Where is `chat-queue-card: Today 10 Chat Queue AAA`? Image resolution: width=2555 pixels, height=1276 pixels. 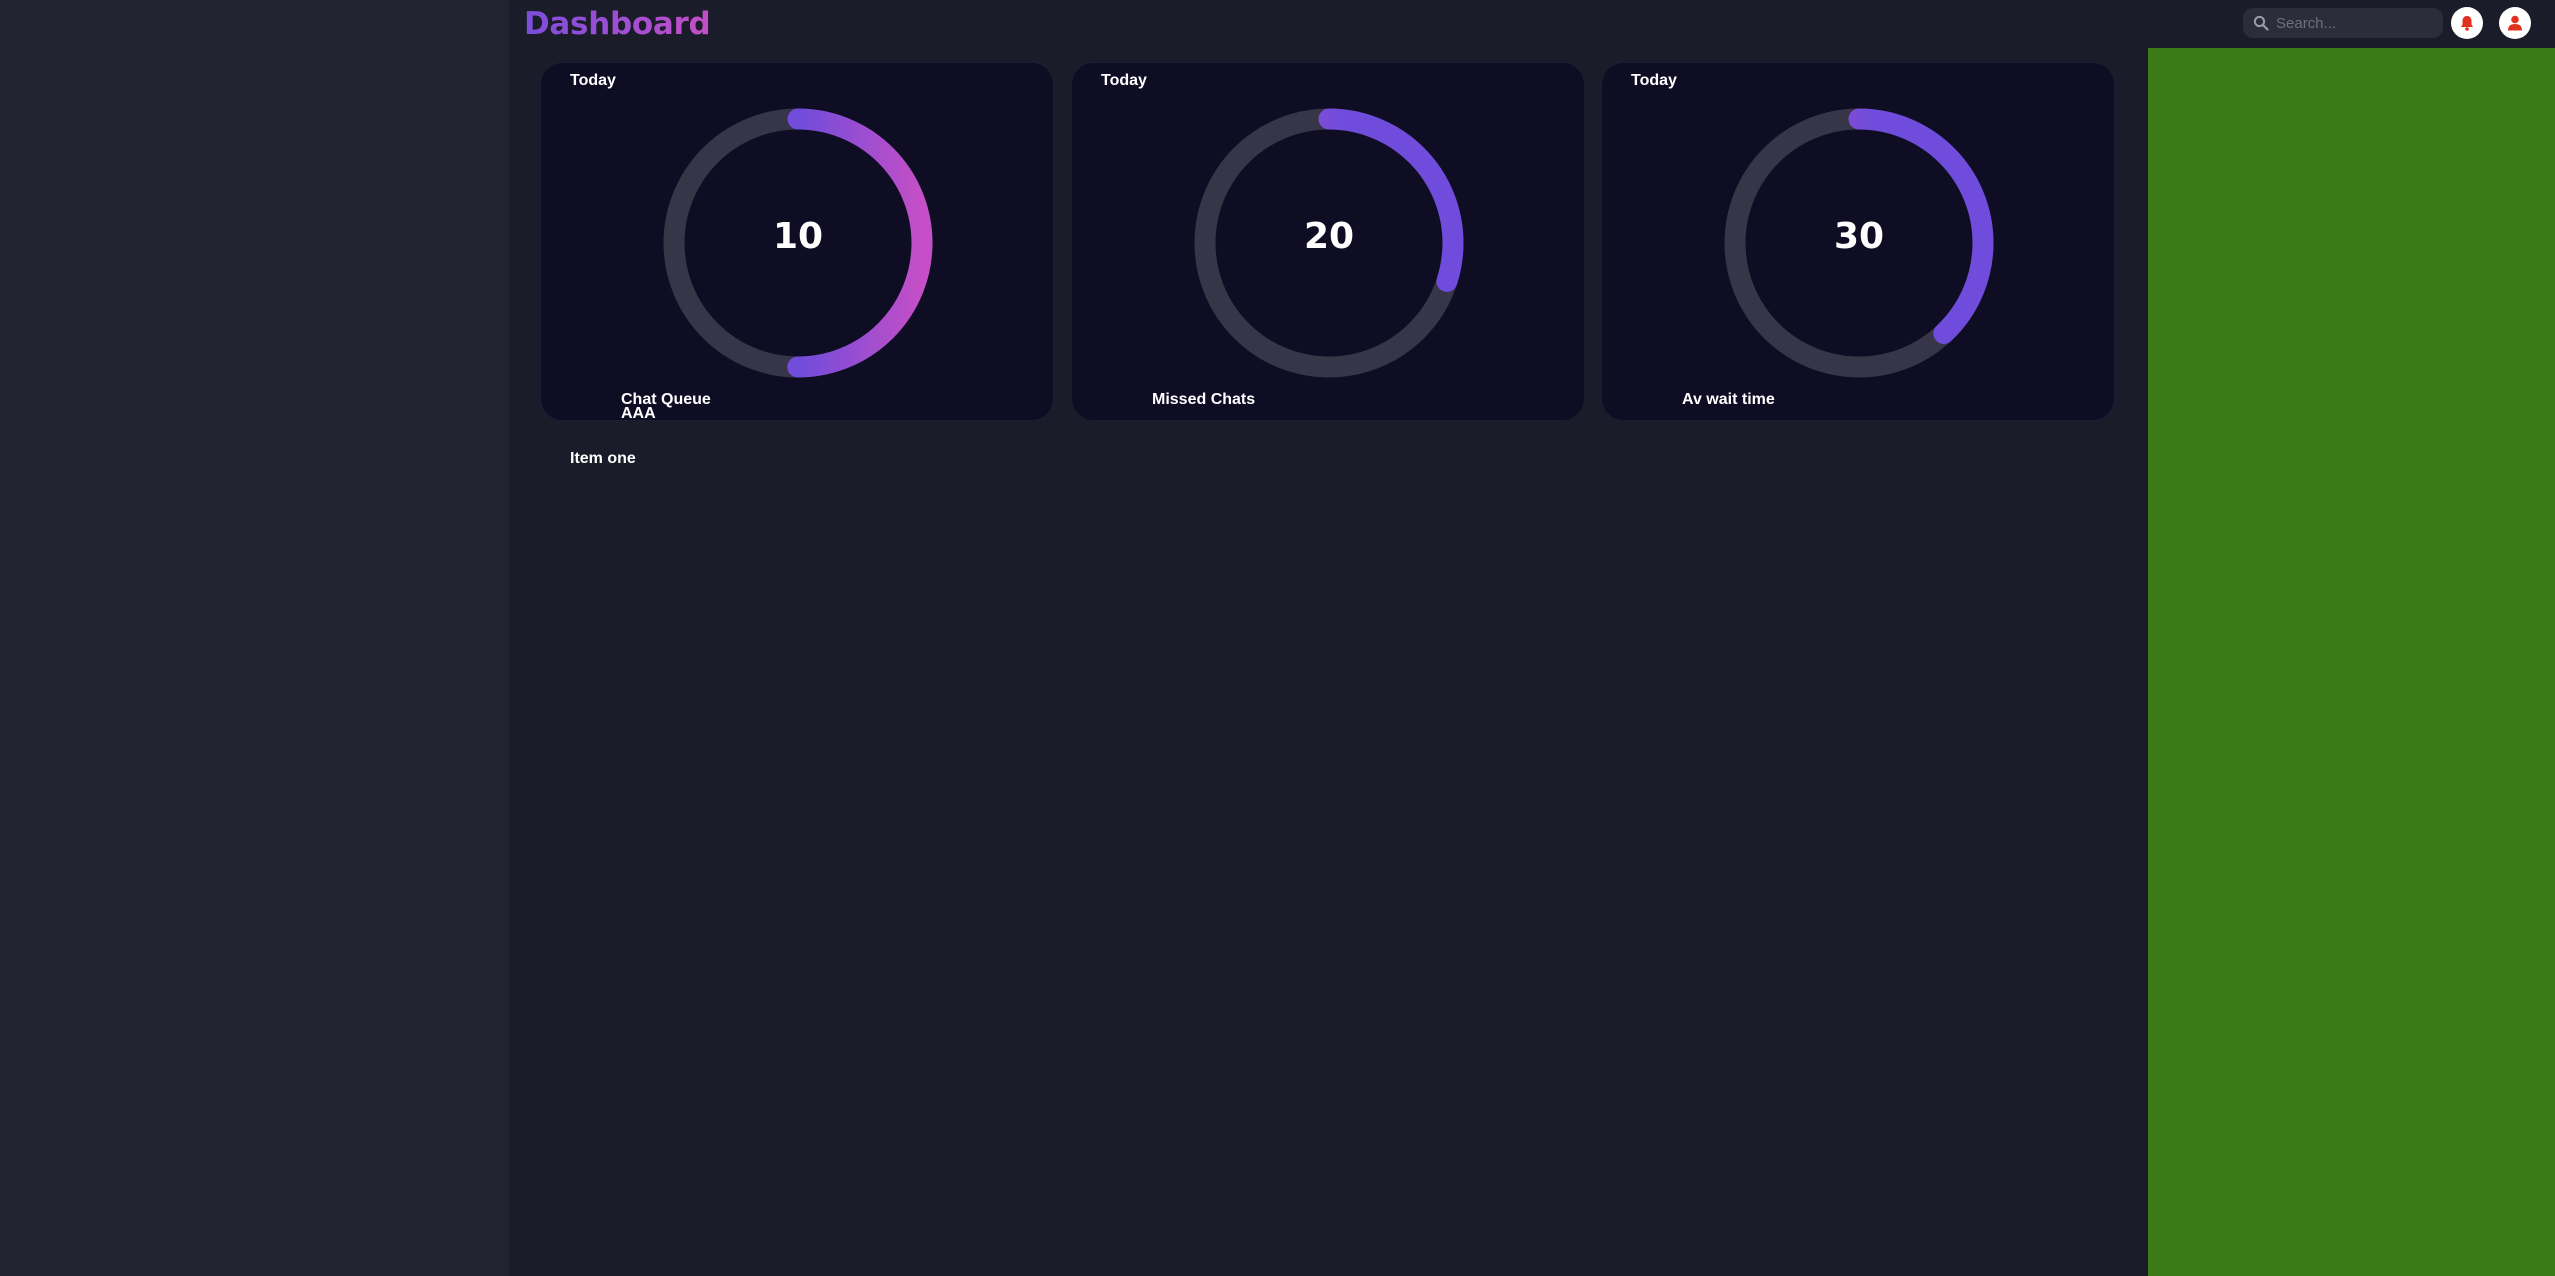 chat-queue-card: Today 10 Chat Queue AAA is located at coordinates (797, 242).